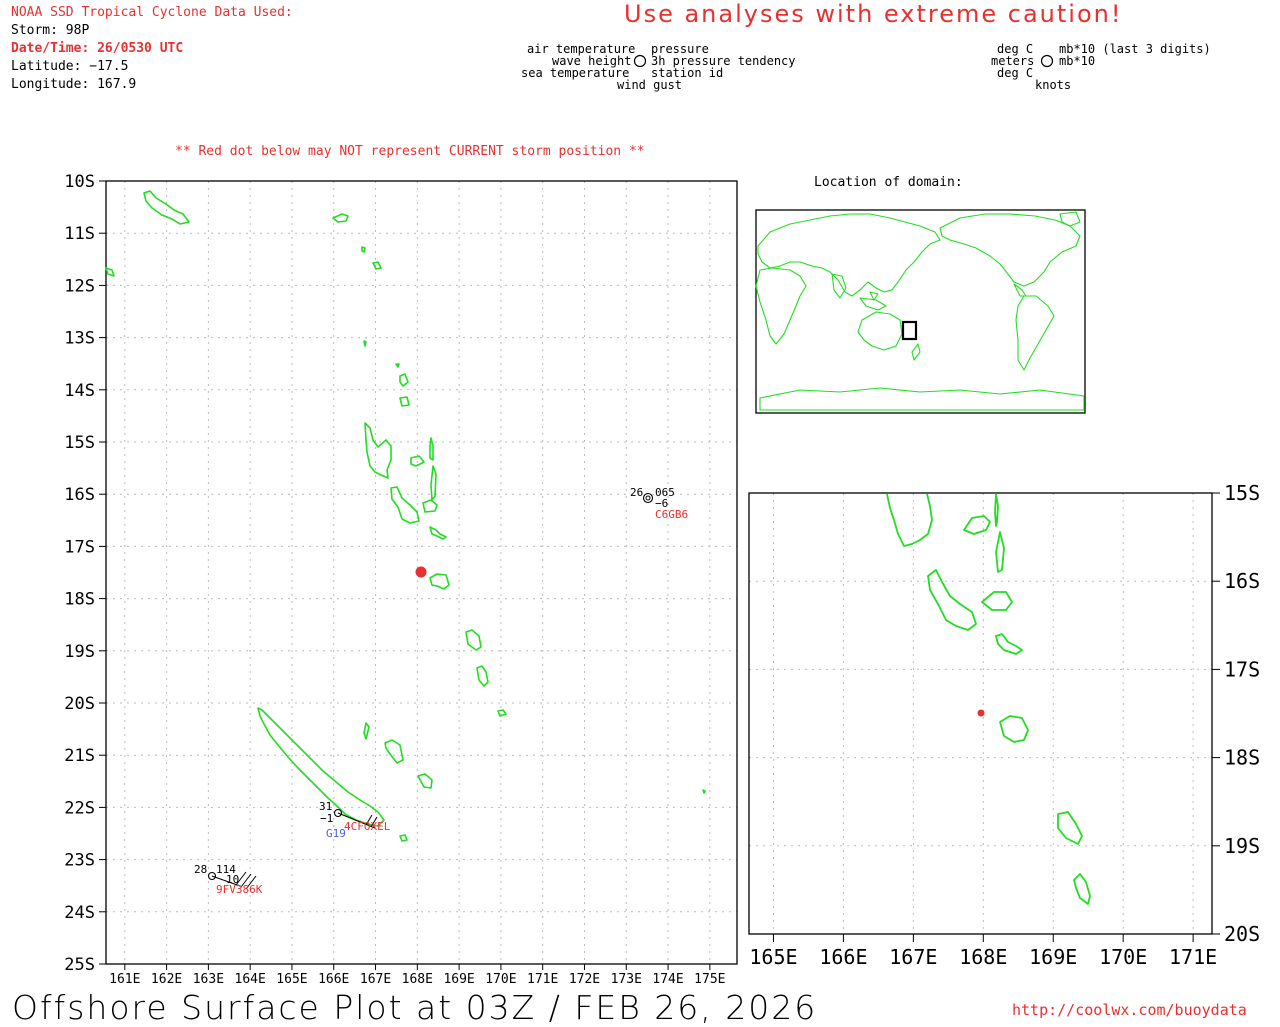 Image resolution: width=1280 pixels, height=1027 pixels. What do you see at coordinates (333, 979) in the screenshot?
I see `main-lon-label: 166E` at bounding box center [333, 979].